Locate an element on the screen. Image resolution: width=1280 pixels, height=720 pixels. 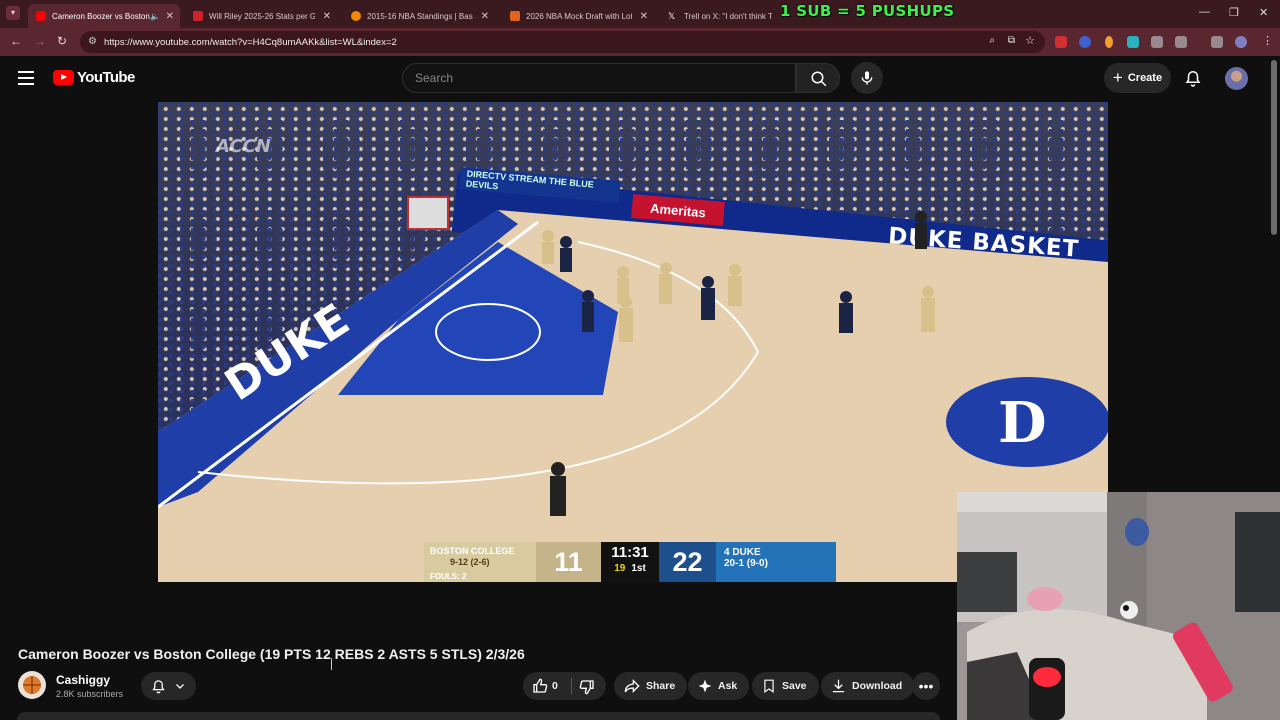
tab-title: 2026 NBA Mock Draft with Lott is located at coordinates (579, 16).